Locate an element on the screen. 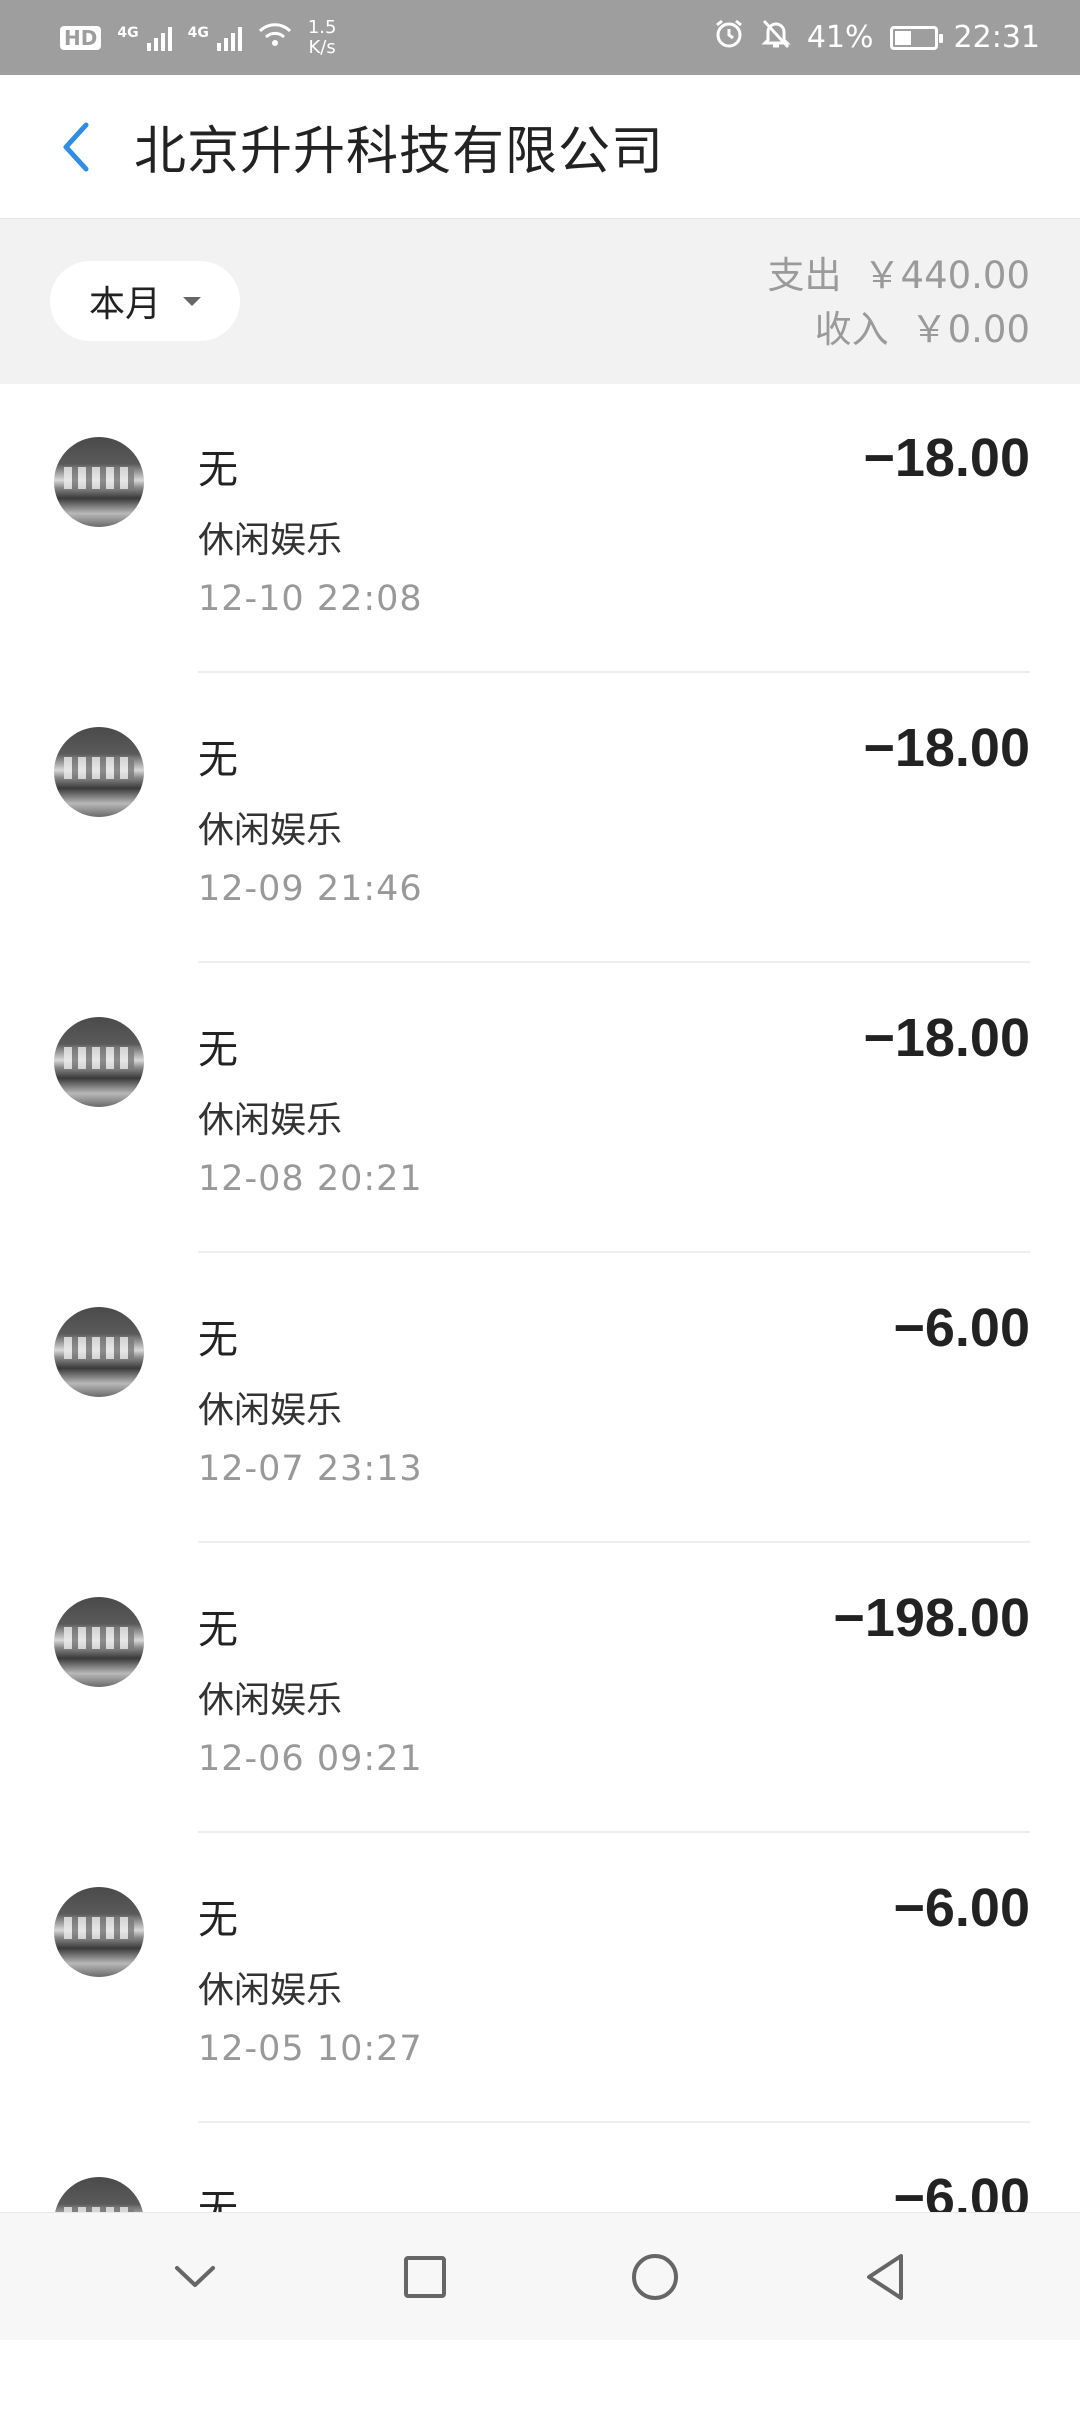 The height and width of the screenshot is (2413, 1080). caret-down-icon is located at coordinates (192, 301).